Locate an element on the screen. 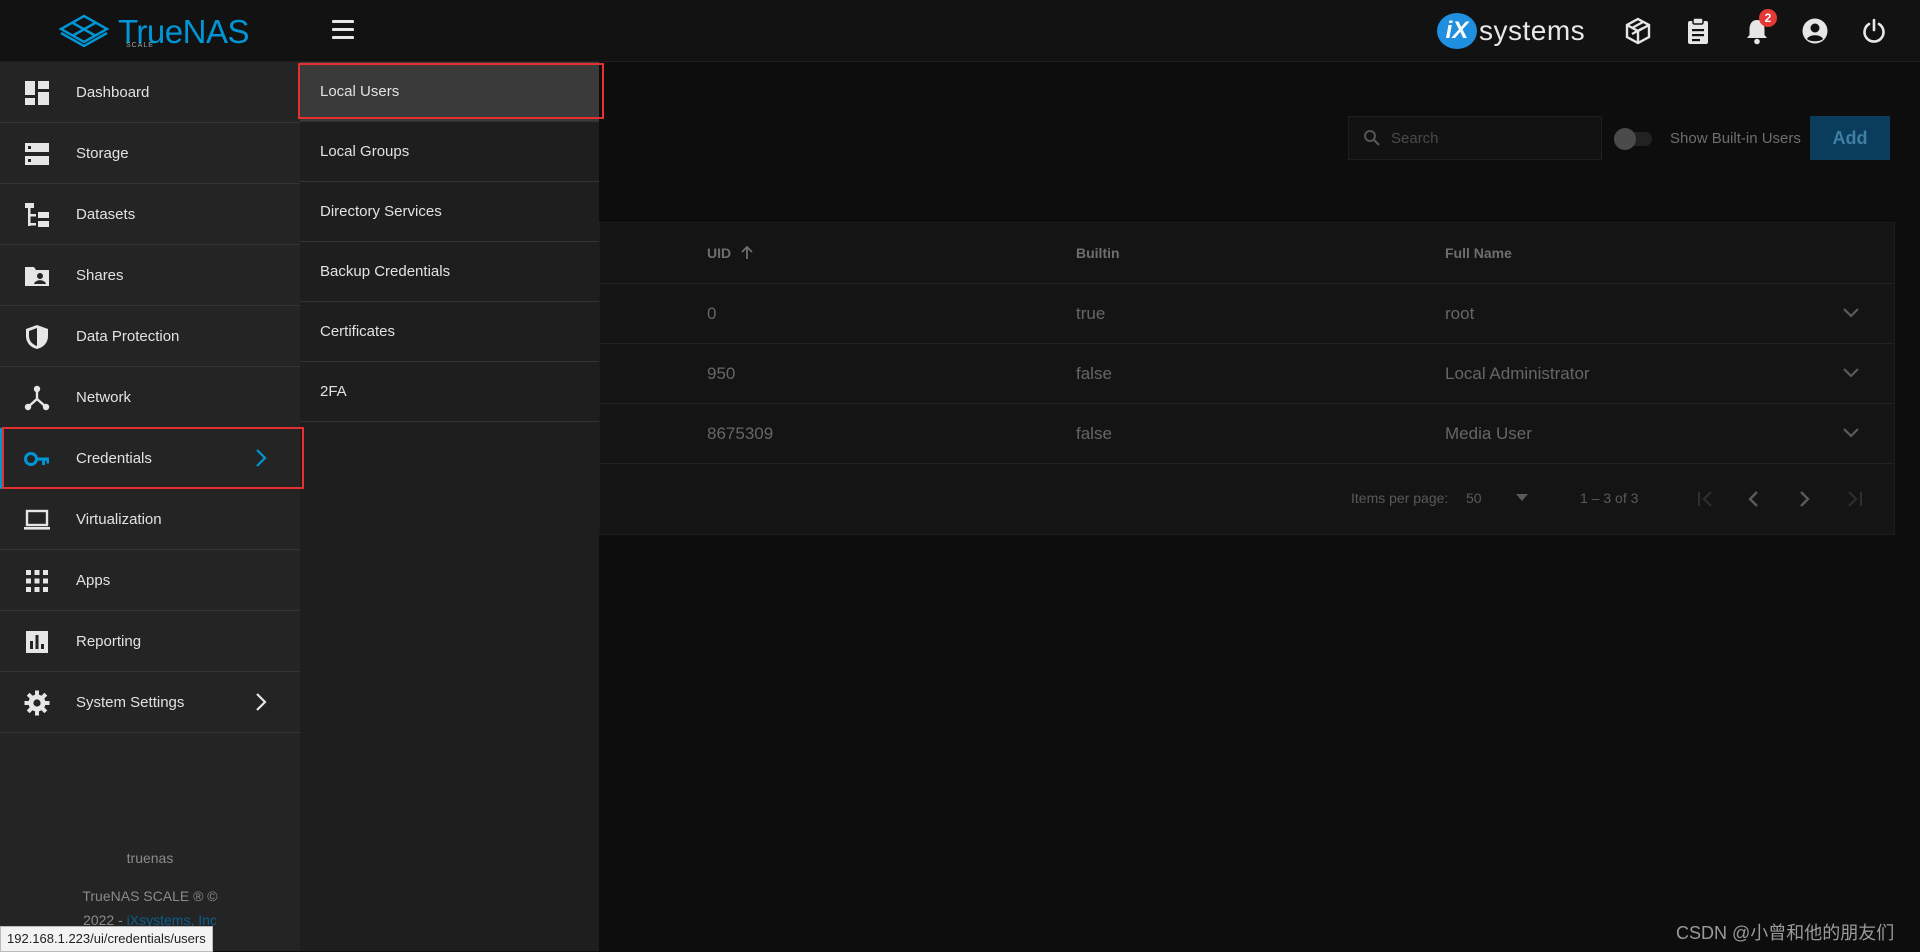  cell-full-name: Local Administrator is located at coordinates (1517, 373).